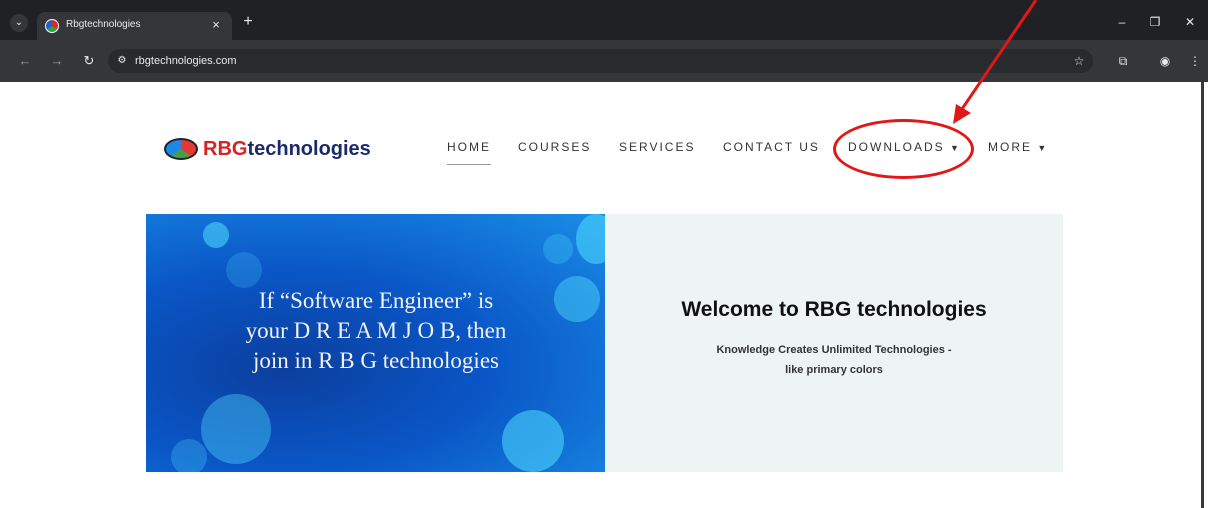 This screenshot has width=1208, height=508. What do you see at coordinates (1042, 148) in the screenshot?
I see `caret-down-icon: ▼` at bounding box center [1042, 148].